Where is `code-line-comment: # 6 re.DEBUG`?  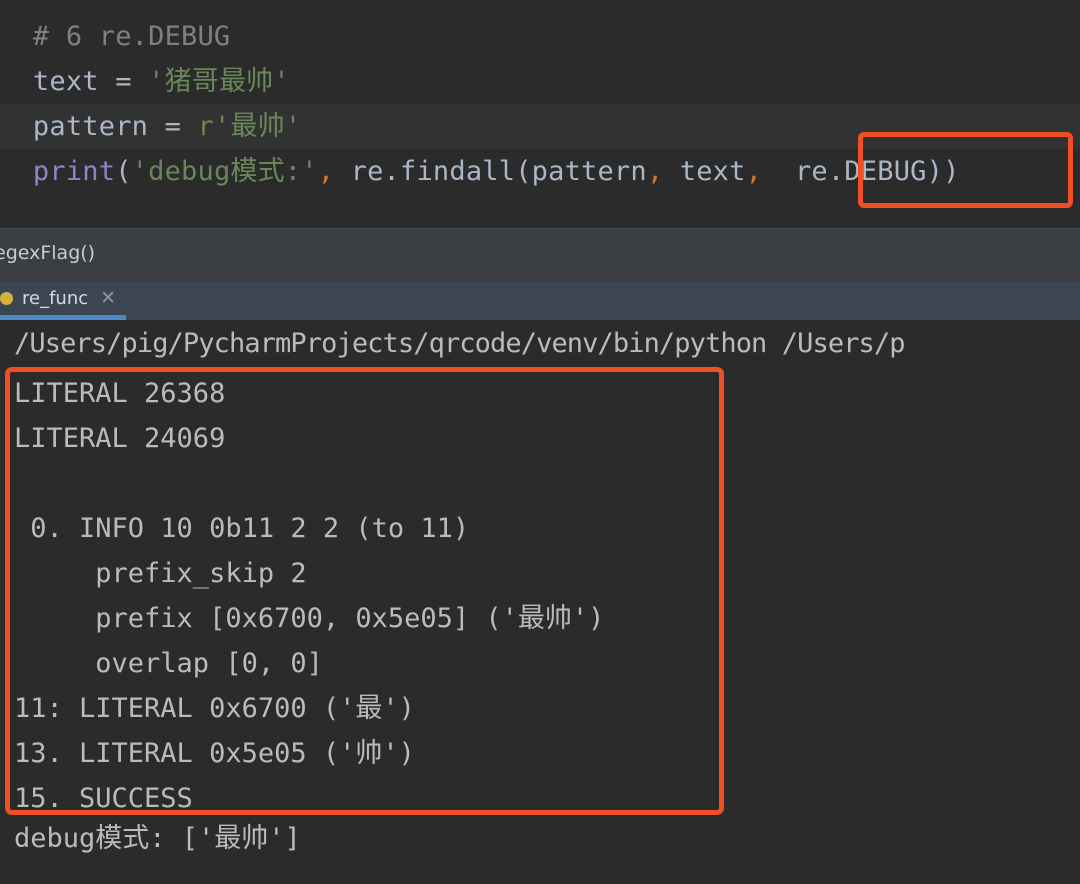 code-line-comment: # 6 re.DEBUG is located at coordinates (540, 36).